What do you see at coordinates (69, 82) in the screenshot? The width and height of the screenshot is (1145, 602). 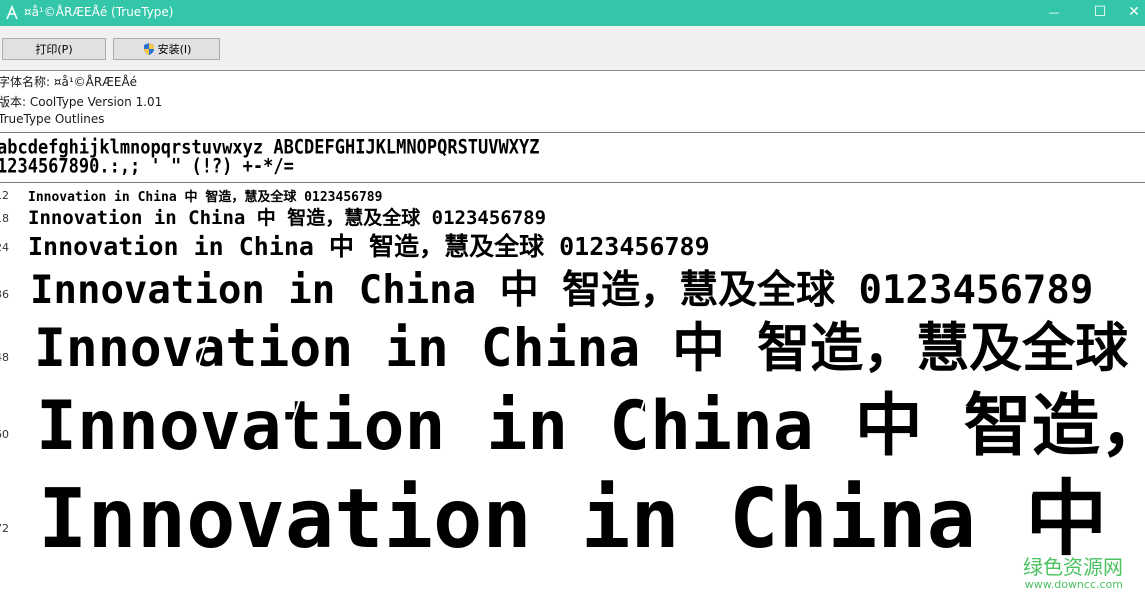 I see `font-name-info: 字体名称: ¤å¹©ÅRÆEÅé` at bounding box center [69, 82].